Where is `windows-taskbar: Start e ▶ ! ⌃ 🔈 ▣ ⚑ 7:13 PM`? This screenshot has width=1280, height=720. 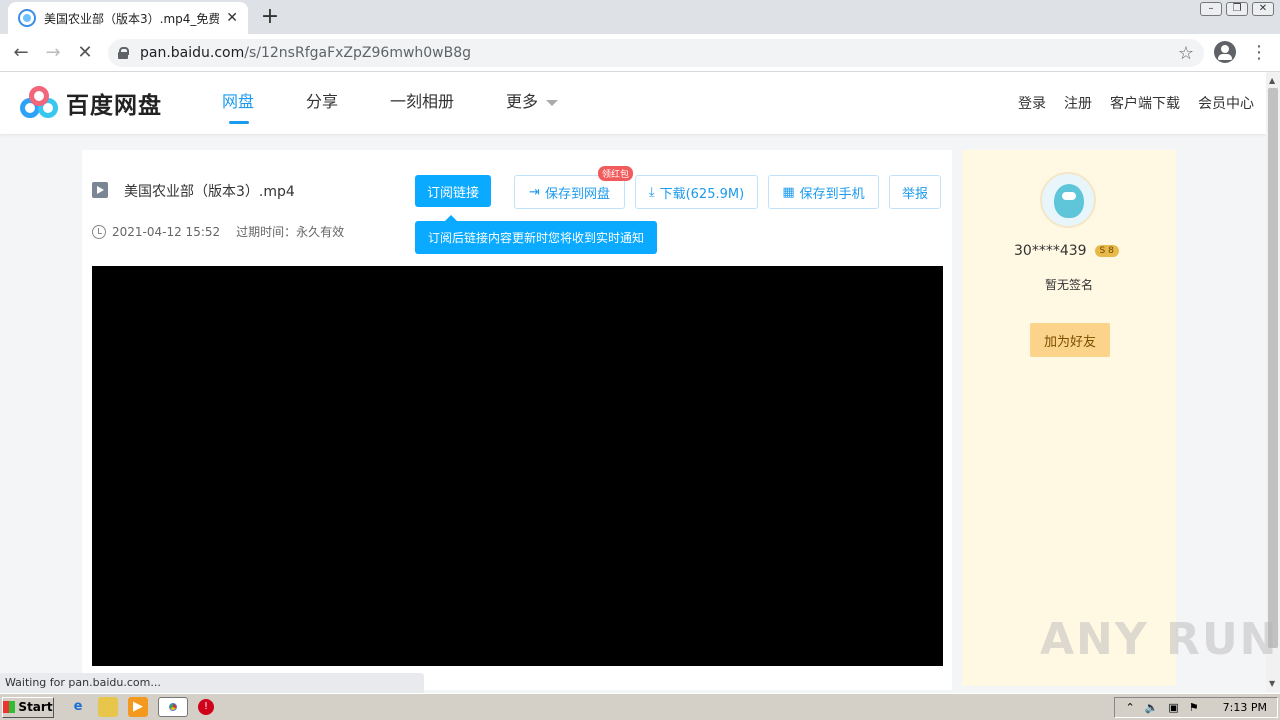
windows-taskbar: Start e ▶ ! ⌃ 🔈 ▣ ⚑ 7:13 PM is located at coordinates (640, 706).